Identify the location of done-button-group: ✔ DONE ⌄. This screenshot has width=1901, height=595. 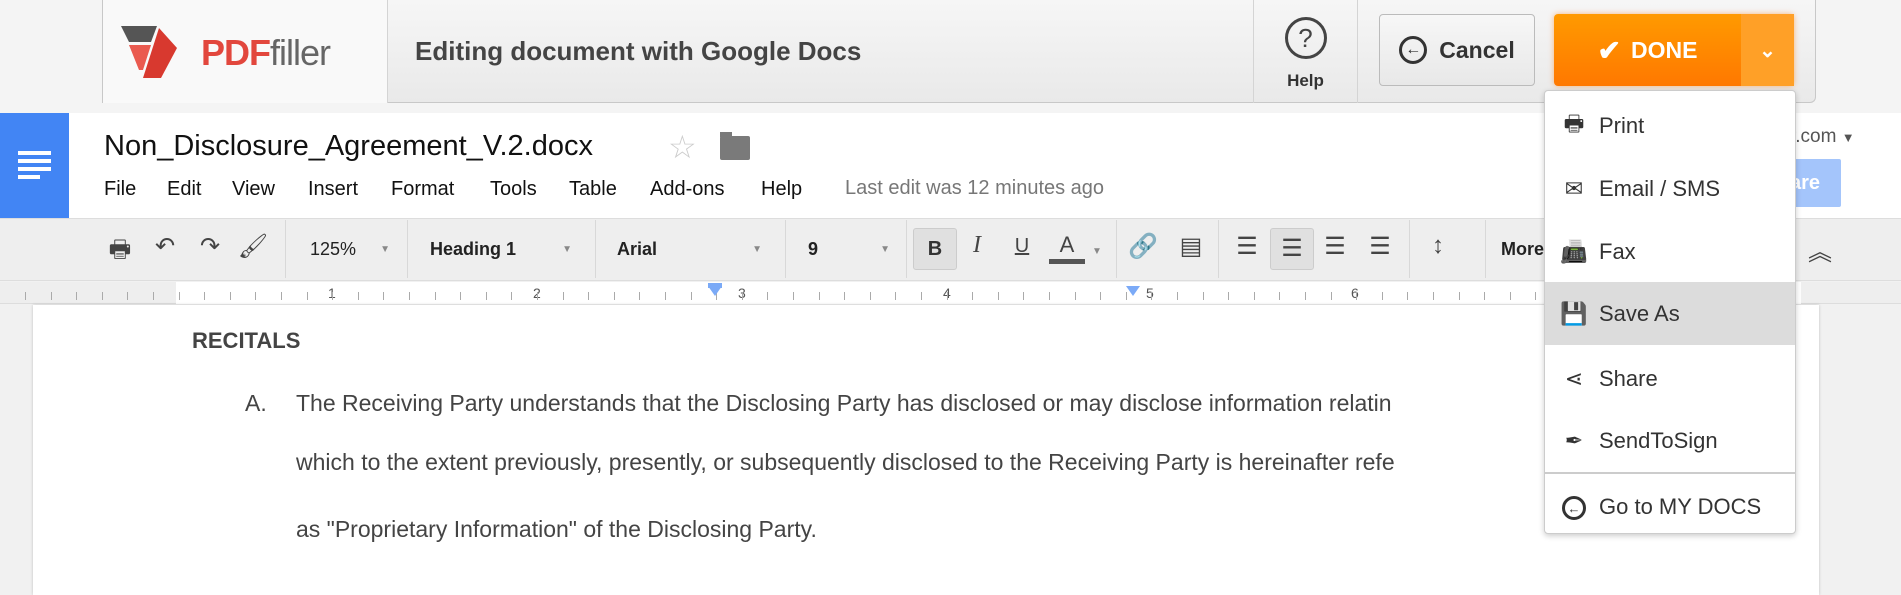
(1674, 50).